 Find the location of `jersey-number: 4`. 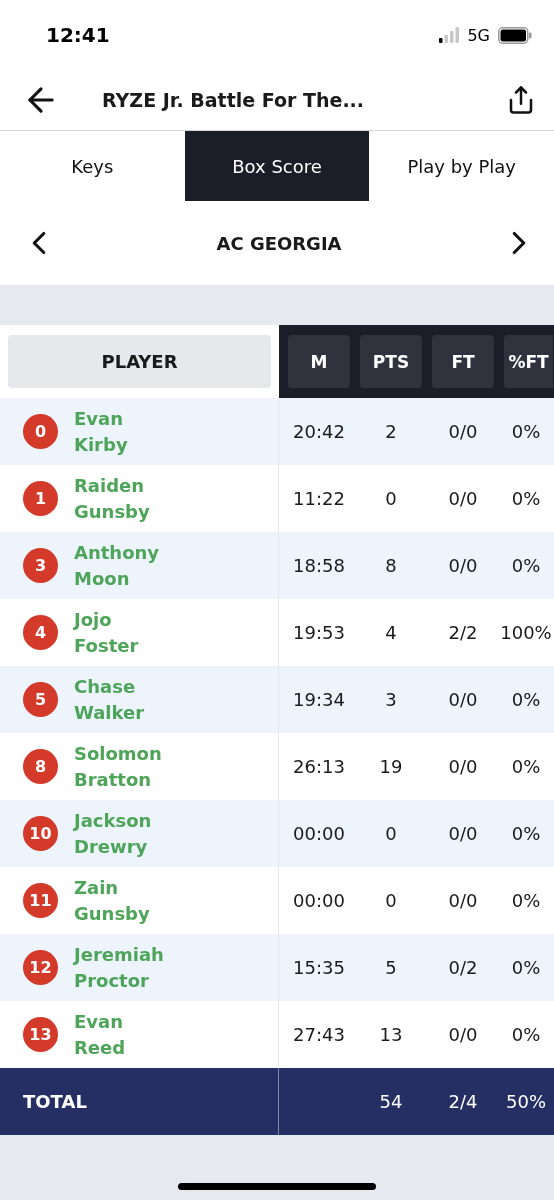

jersey-number: 4 is located at coordinates (40, 632).